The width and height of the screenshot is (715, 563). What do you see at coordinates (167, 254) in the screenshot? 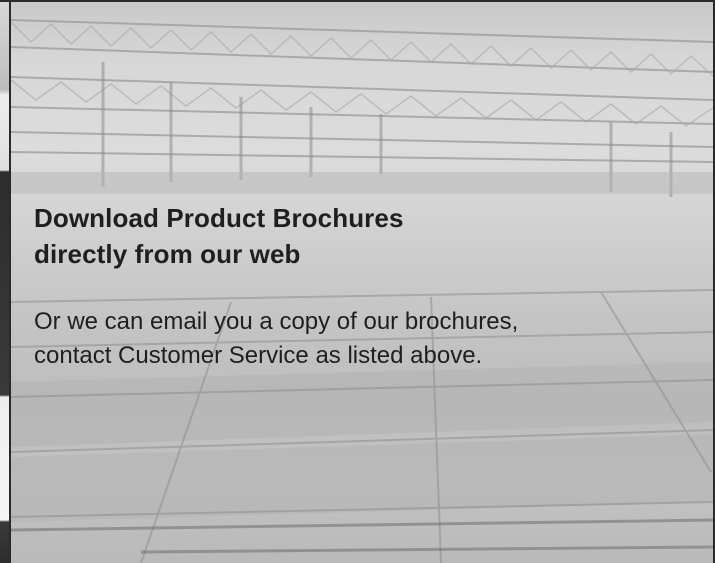
I see `headline-line-2: directly from our web` at bounding box center [167, 254].